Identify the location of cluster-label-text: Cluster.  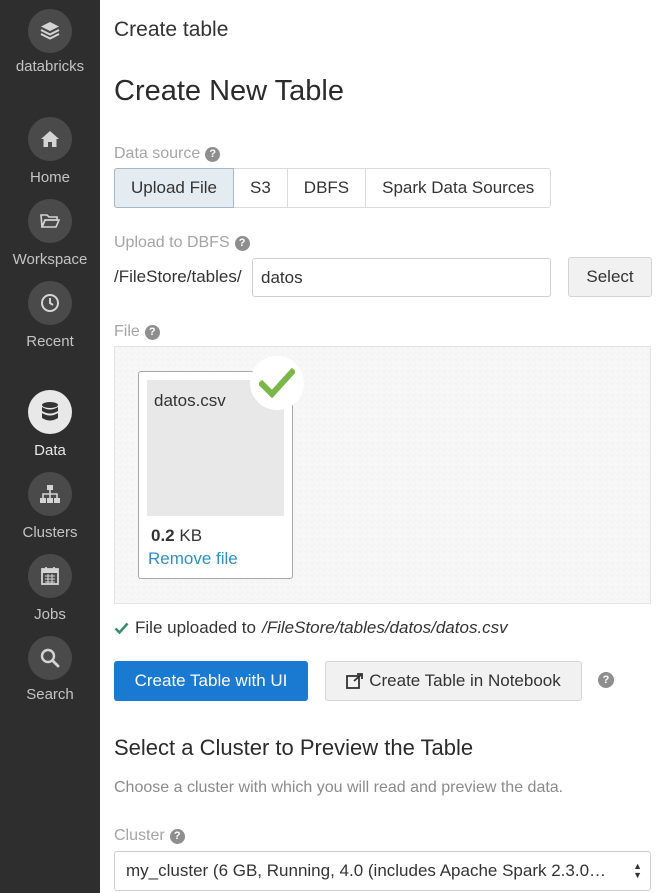
(139, 835).